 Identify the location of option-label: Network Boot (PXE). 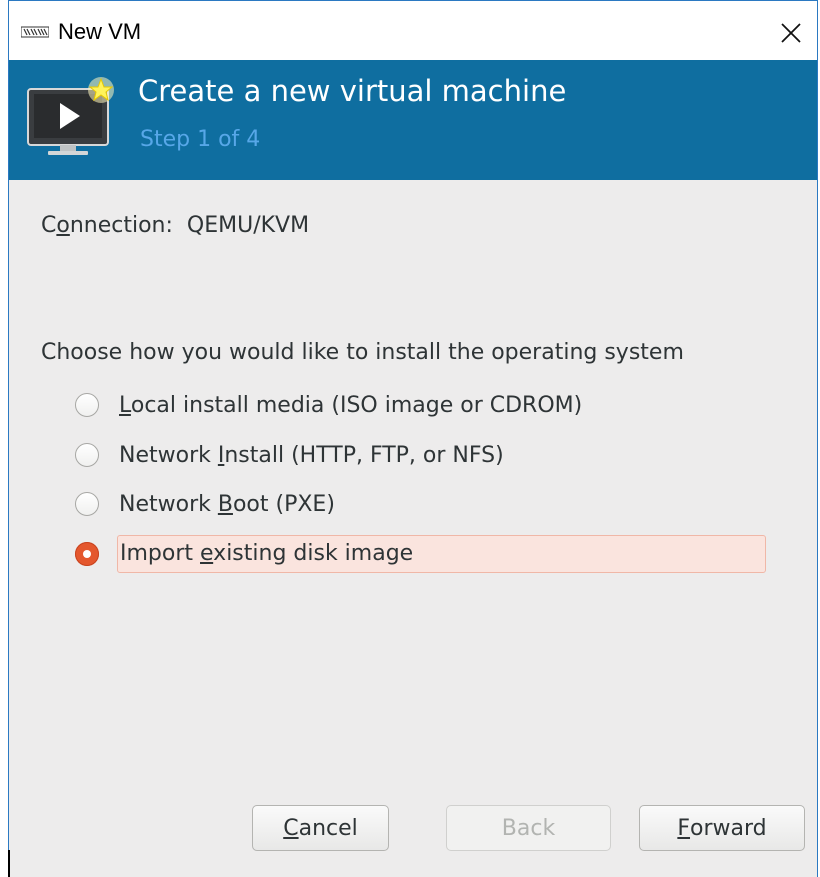
(227, 504).